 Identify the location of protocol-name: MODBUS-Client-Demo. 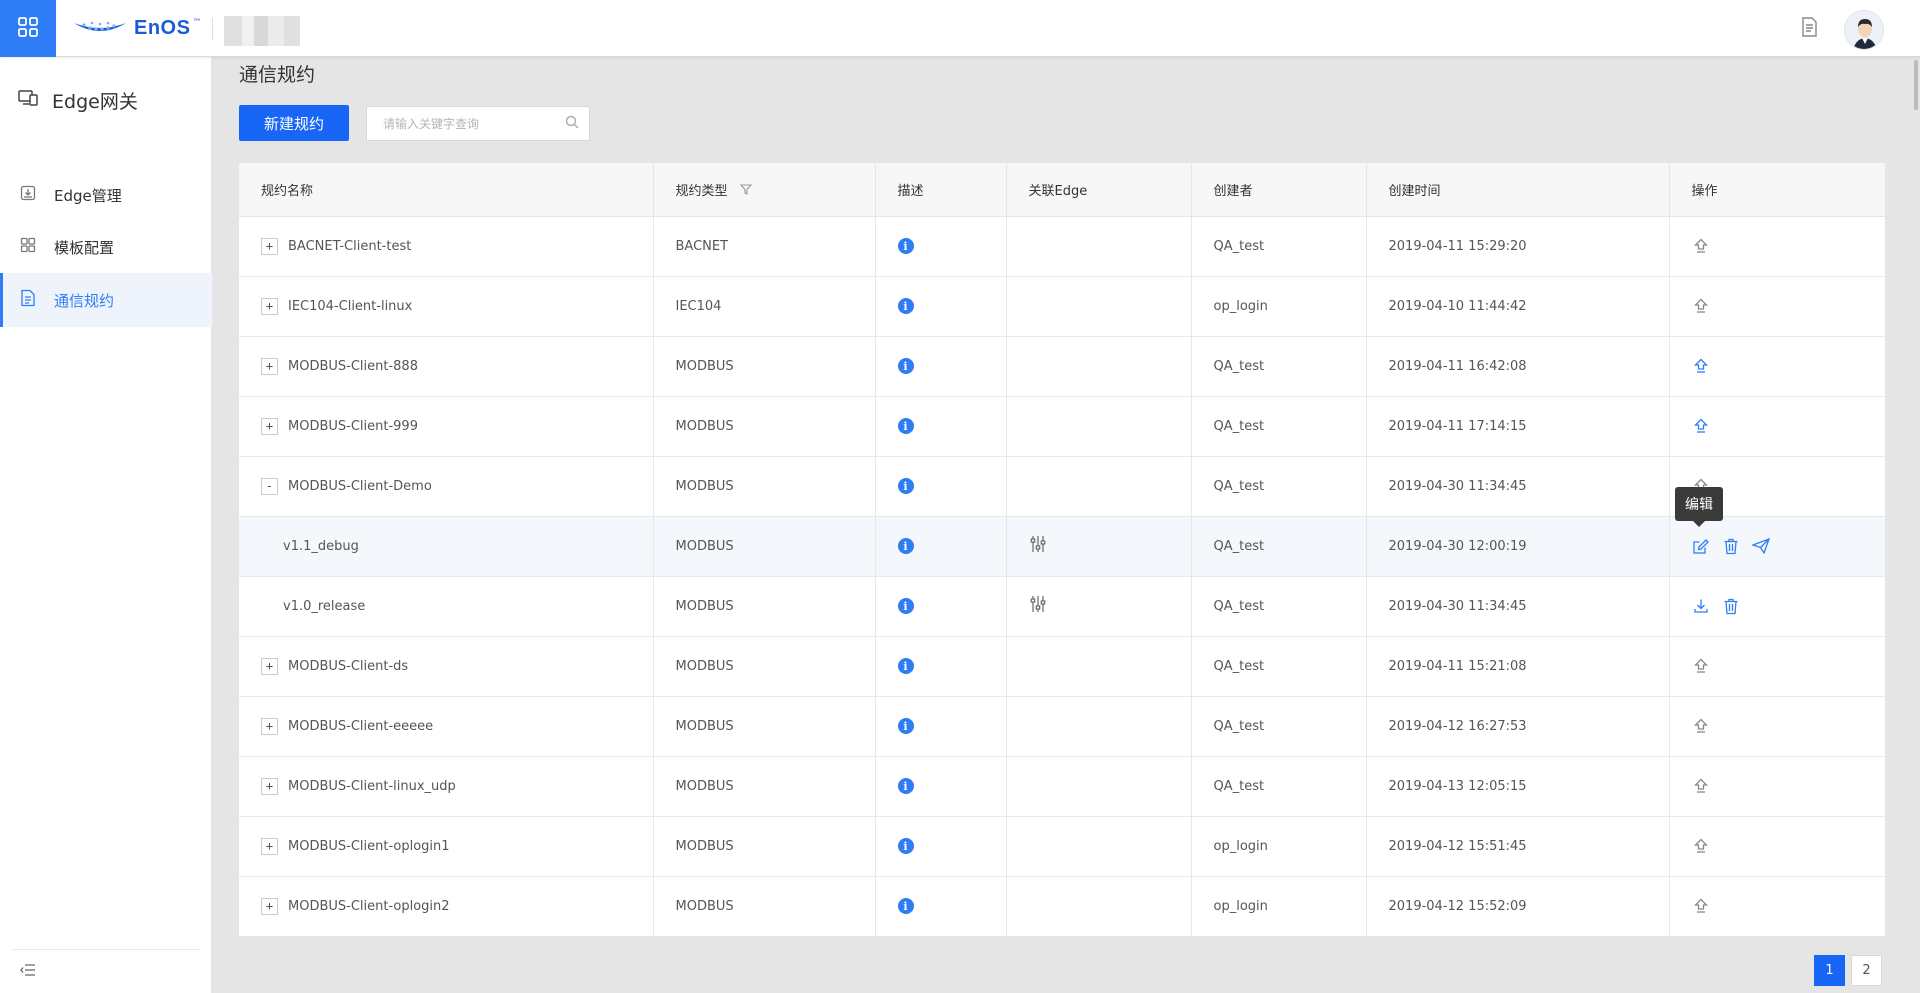
(360, 486).